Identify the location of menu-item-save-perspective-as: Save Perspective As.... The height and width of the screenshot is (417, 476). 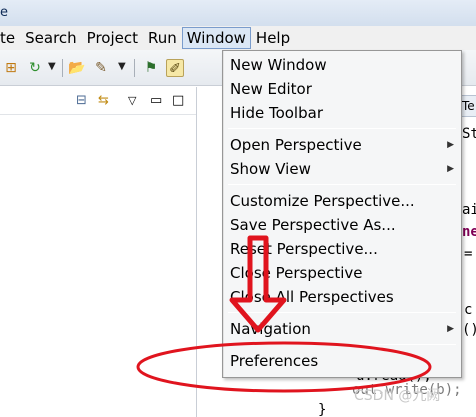
(342, 225).